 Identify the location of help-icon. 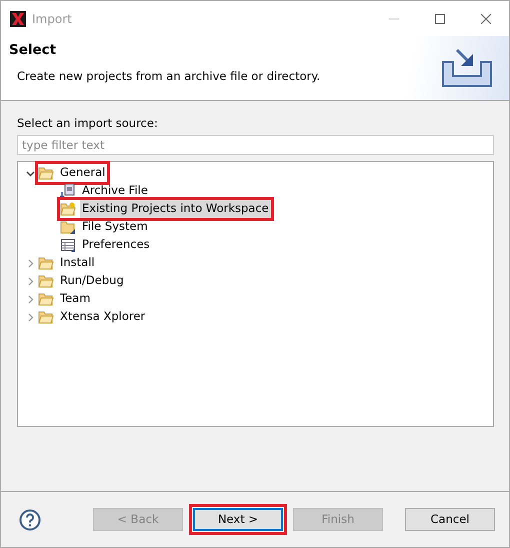
(30, 519).